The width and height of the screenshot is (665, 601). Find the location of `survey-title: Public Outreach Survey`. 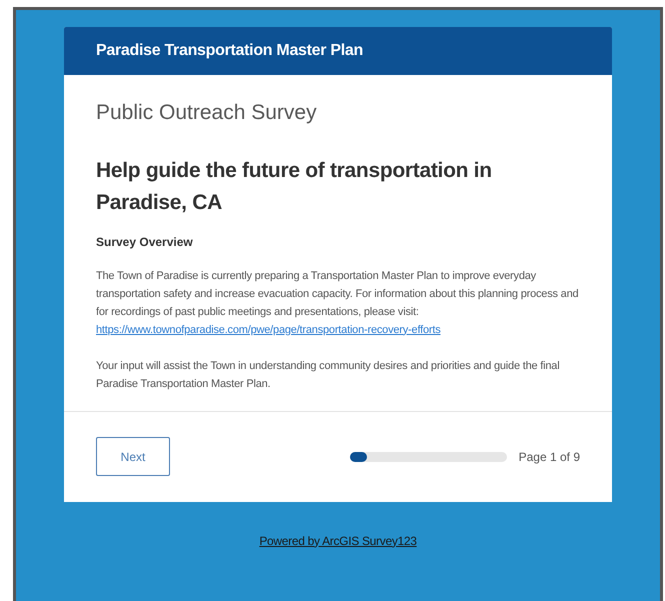

survey-title: Public Outreach Survey is located at coordinates (206, 113).